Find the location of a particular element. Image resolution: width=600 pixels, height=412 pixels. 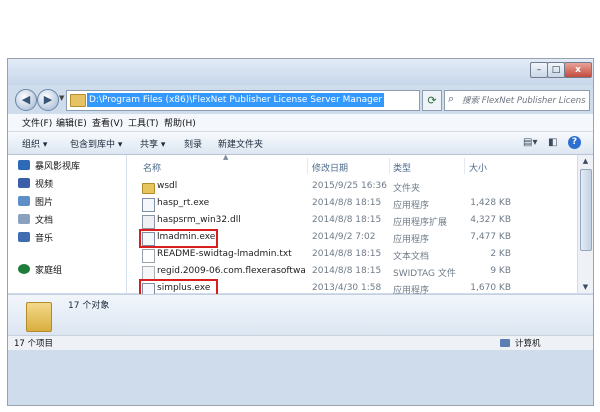

sidebar-item-videos: 视频 is located at coordinates (35, 183).